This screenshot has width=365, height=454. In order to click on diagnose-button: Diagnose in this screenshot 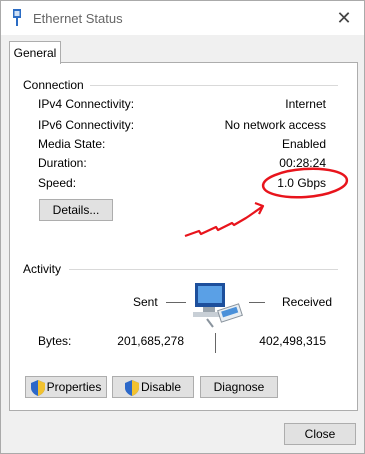, I will do `click(239, 387)`.